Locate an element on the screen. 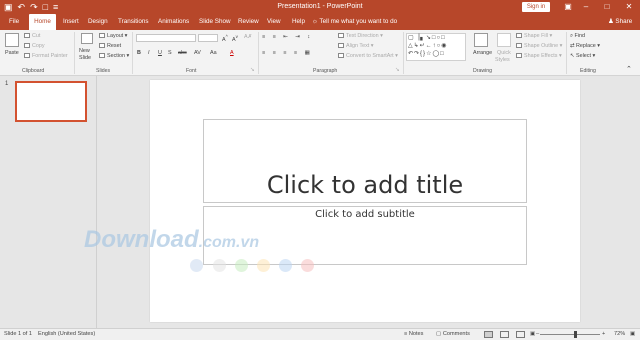 This screenshot has width=640, height=340. tell-me-search: ☼ Tell me what you want to do is located at coordinates (354, 22).